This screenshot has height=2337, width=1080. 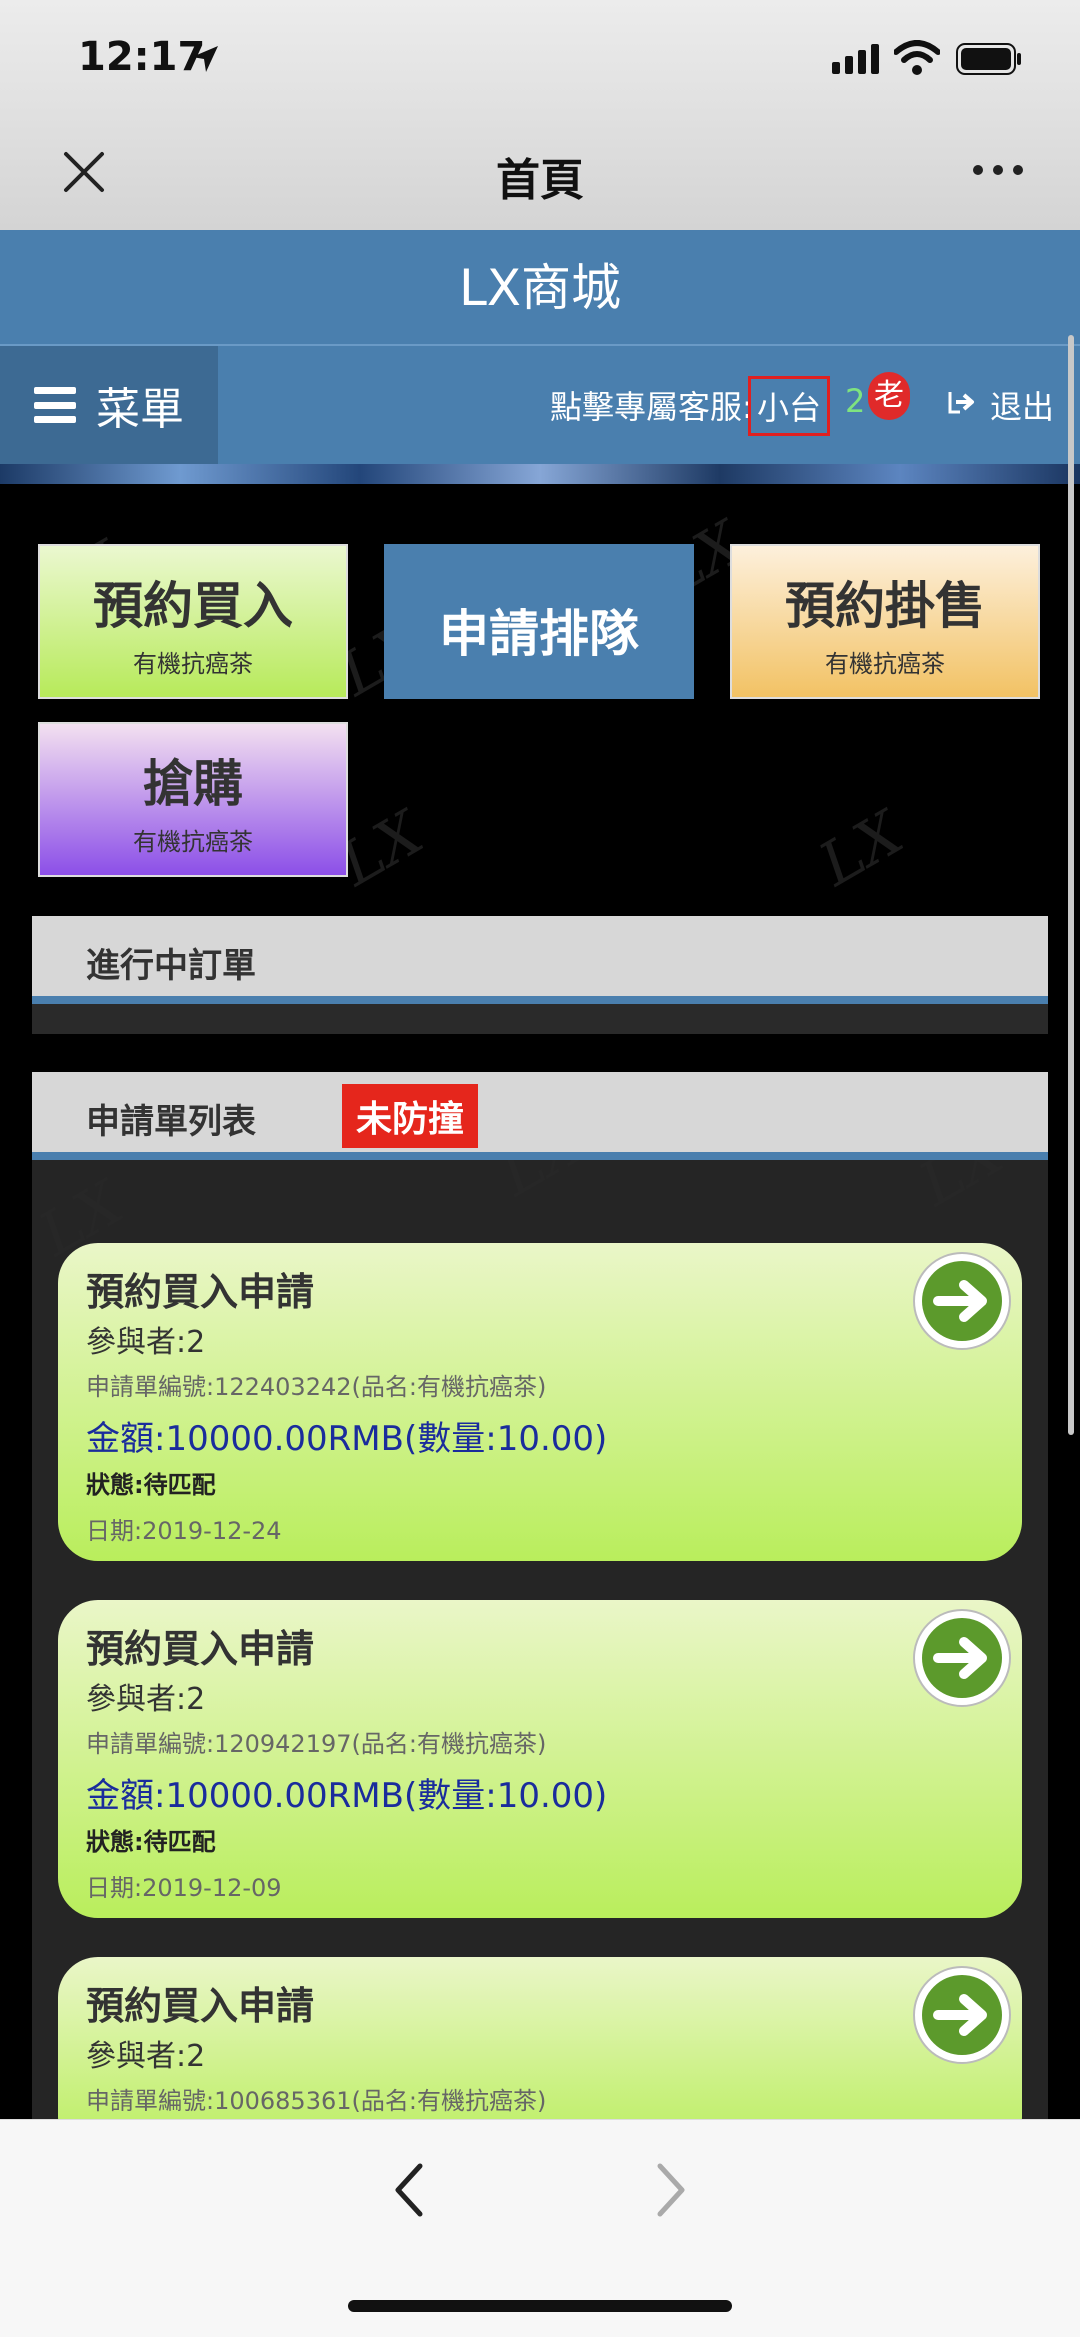 I want to click on home-indicator, so click(x=540, y=2306).